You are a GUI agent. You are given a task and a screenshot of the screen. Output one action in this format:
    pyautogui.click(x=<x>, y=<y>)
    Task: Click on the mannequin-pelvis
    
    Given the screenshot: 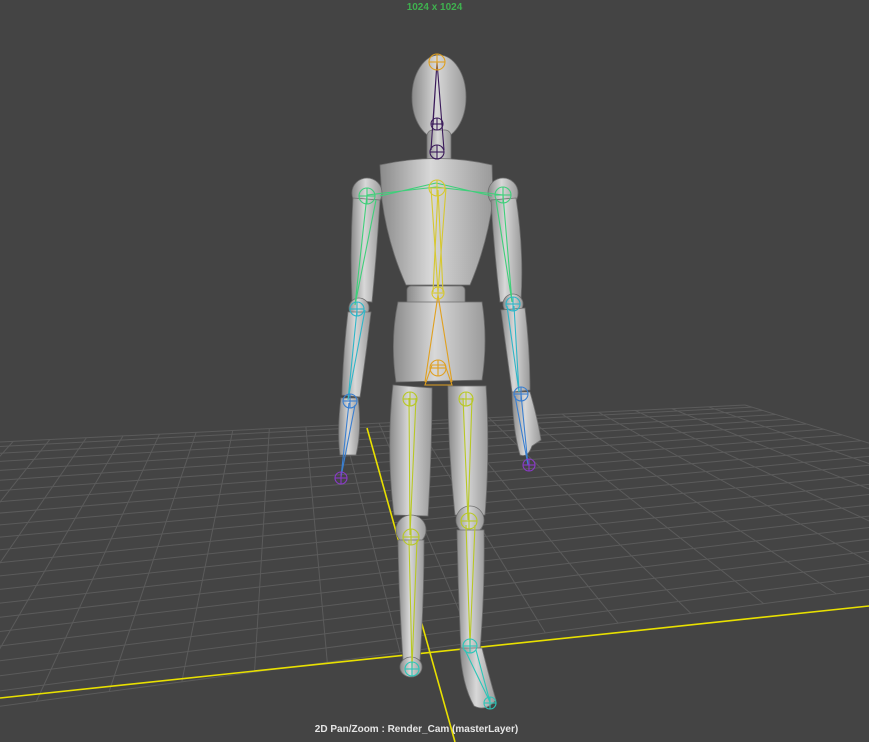 What is the action you would take?
    pyautogui.click(x=439, y=342)
    